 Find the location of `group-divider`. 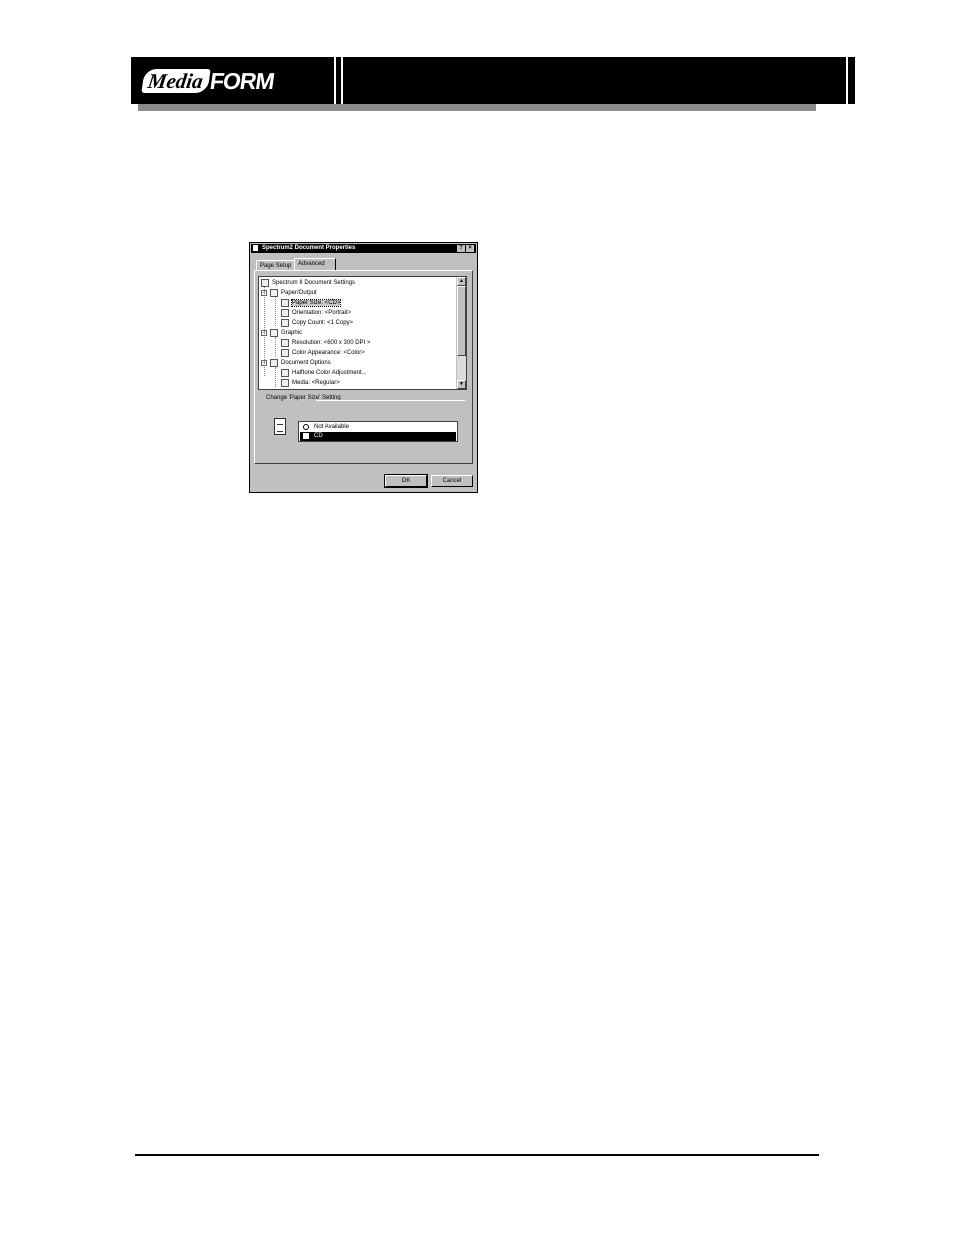

group-divider is located at coordinates (390, 400).